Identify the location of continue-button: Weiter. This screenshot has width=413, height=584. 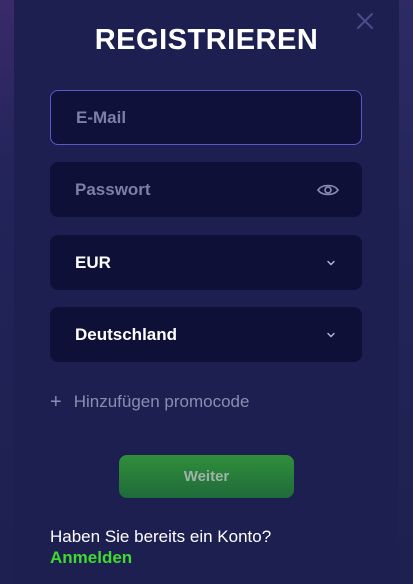
(206, 476).